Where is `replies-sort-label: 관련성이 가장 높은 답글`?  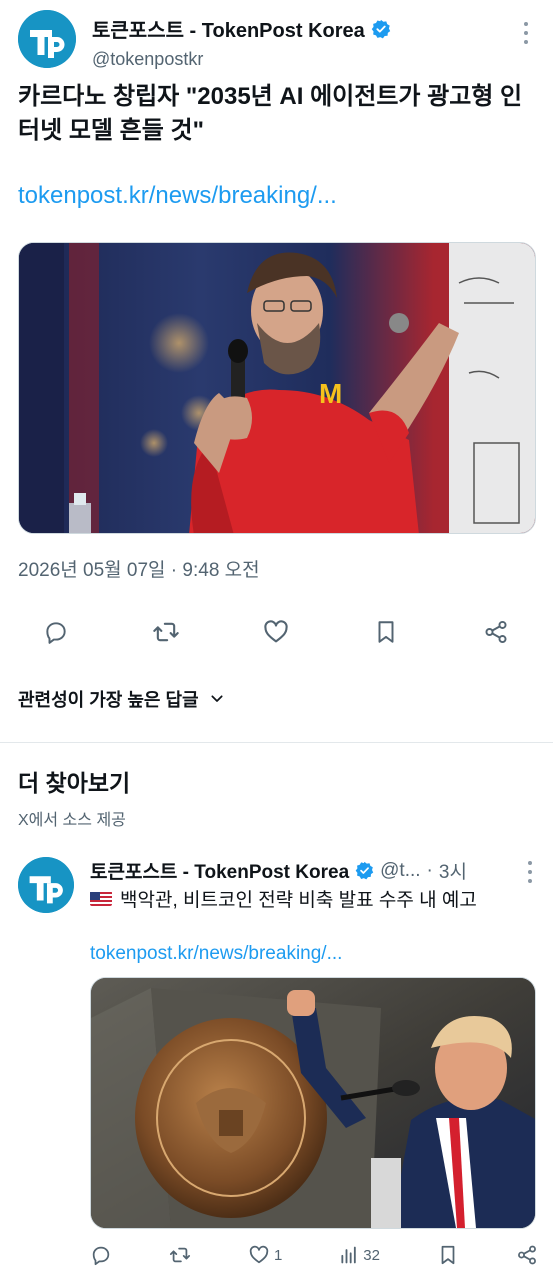 replies-sort-label: 관련성이 가장 높은 답글 is located at coordinates (108, 700).